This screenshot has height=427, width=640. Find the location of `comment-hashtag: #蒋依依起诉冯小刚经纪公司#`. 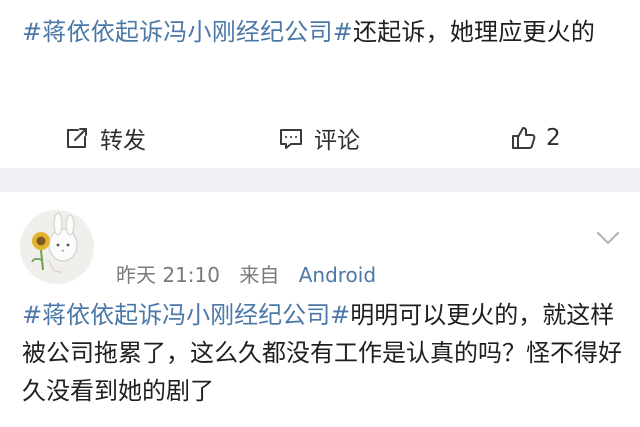

comment-hashtag: #蒋依依起诉冯小刚经纪公司# is located at coordinates (186, 315).